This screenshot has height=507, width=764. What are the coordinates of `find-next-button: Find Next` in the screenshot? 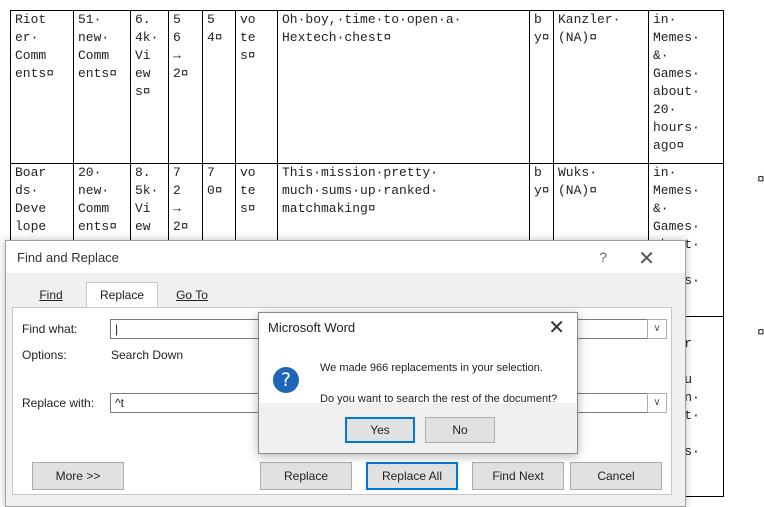 It's located at (518, 476).